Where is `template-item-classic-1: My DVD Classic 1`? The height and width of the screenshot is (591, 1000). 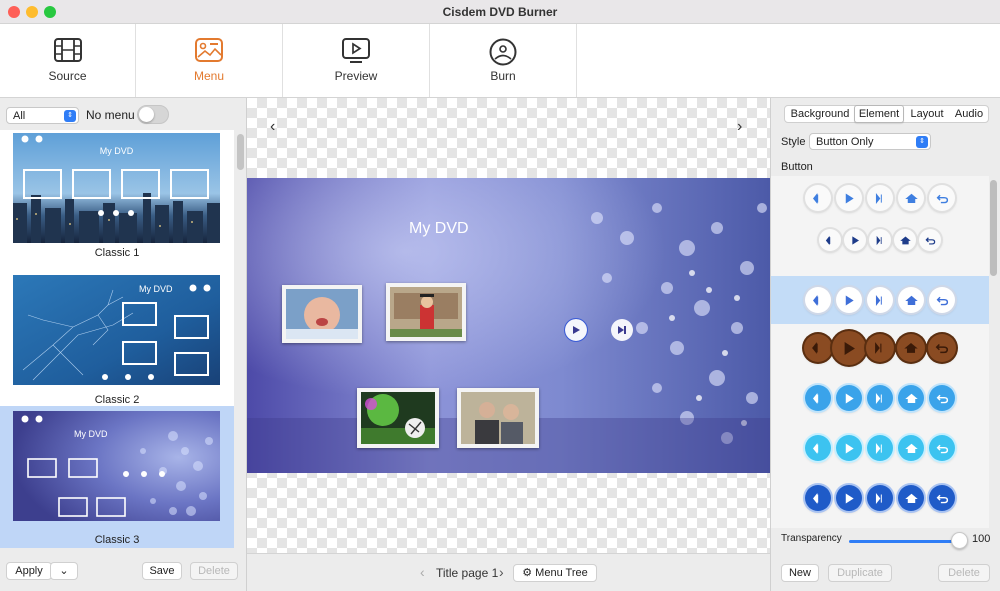 template-item-classic-1: My DVD Classic 1 is located at coordinates (117, 201).